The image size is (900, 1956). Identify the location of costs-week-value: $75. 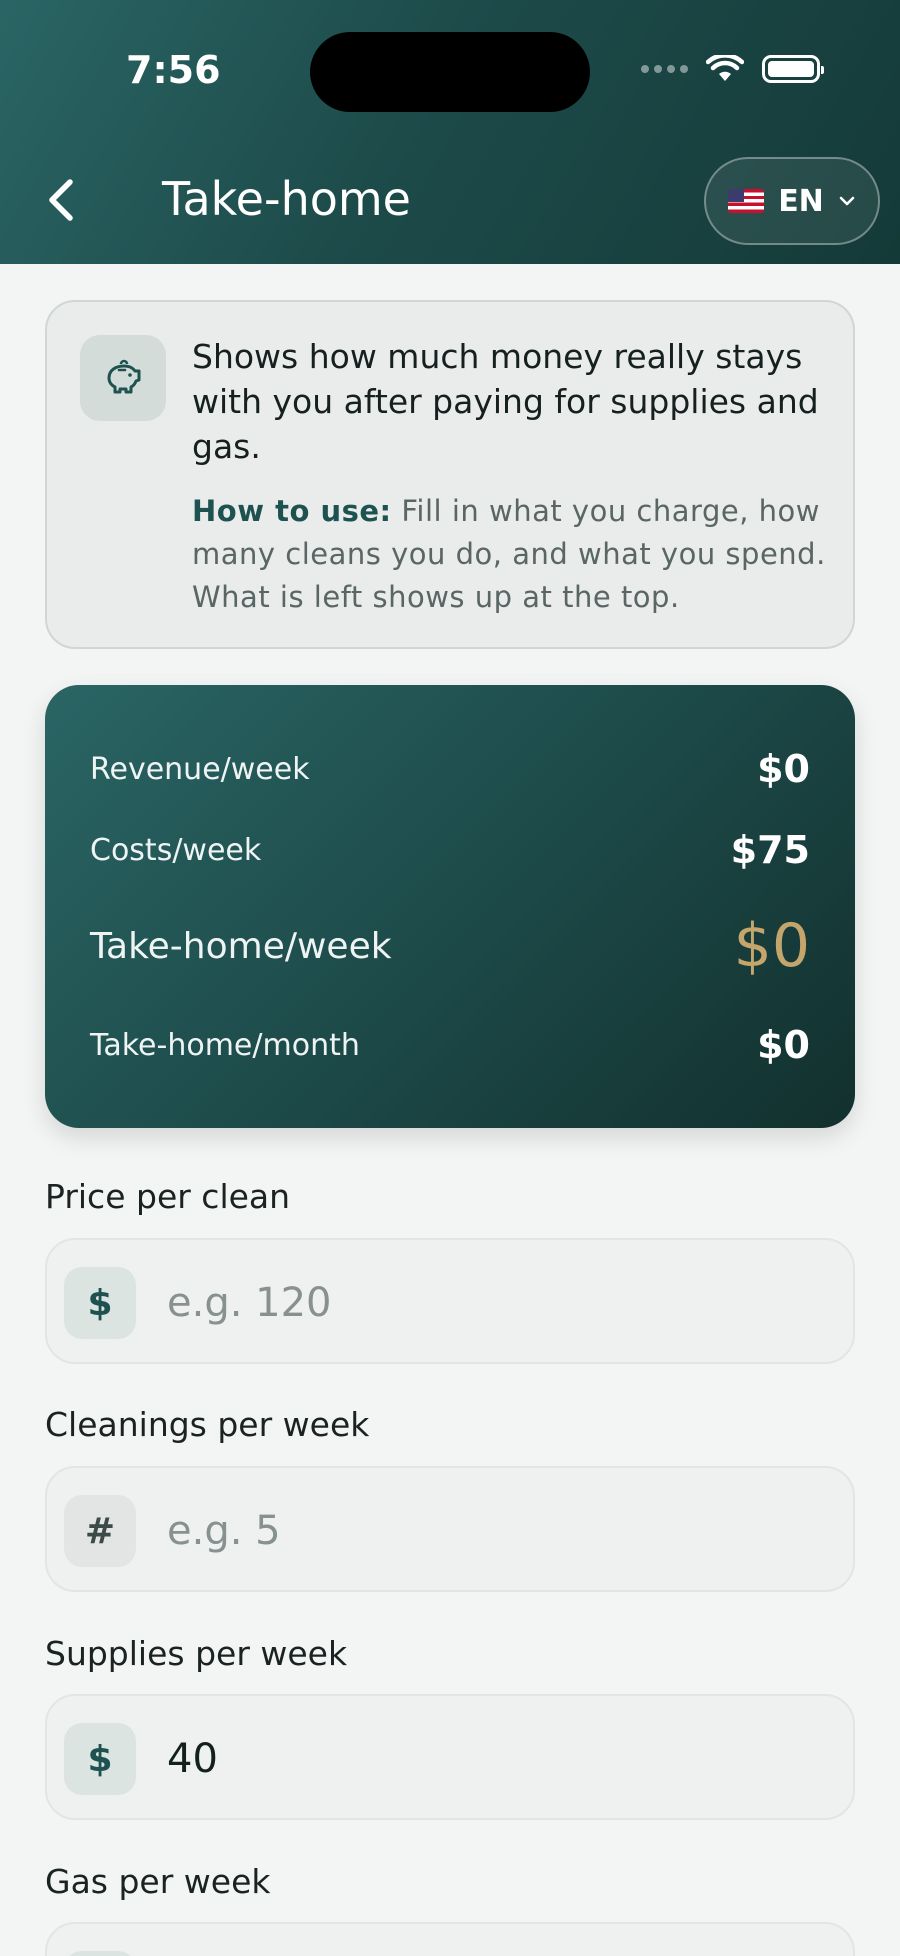
(770, 850).